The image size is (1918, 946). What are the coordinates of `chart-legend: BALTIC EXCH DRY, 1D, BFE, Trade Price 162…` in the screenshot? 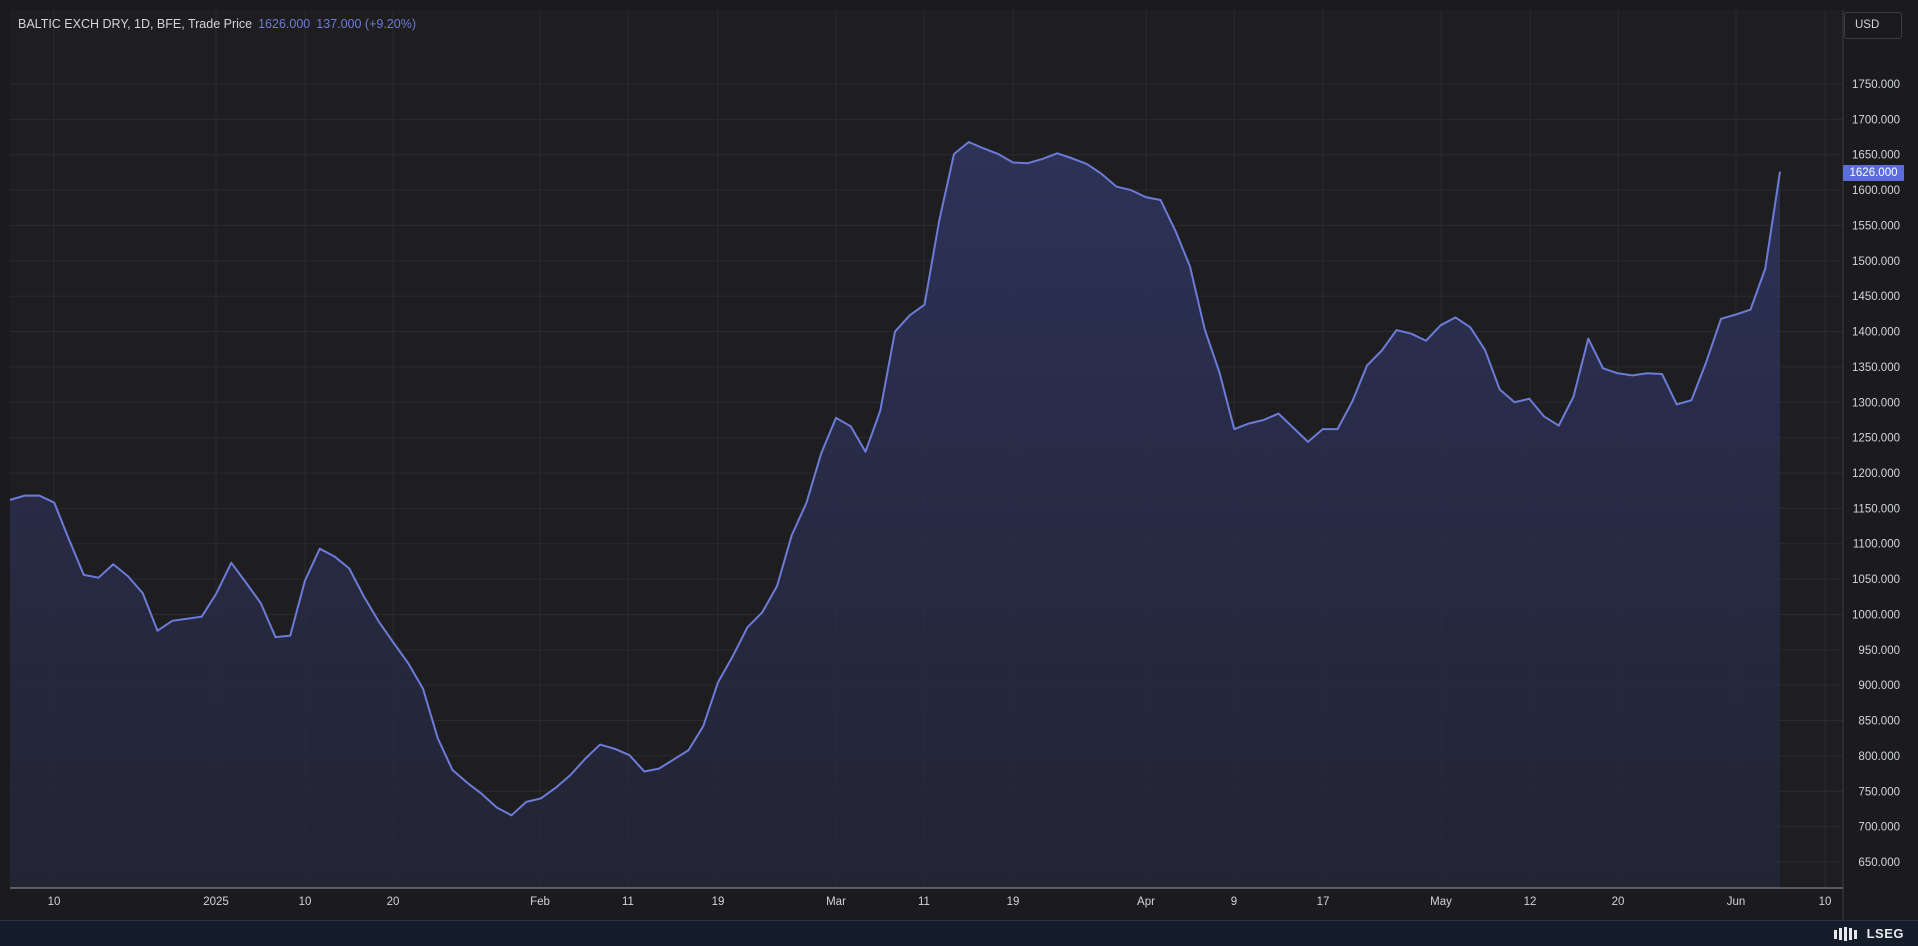 It's located at (217, 24).